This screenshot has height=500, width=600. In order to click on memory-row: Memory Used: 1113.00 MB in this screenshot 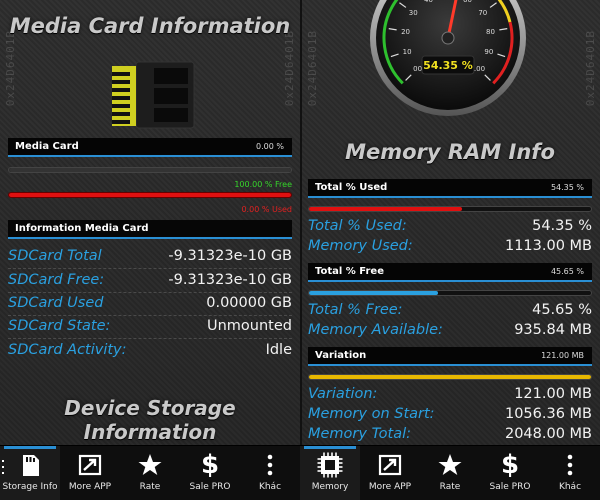, I will do `click(450, 247)`.